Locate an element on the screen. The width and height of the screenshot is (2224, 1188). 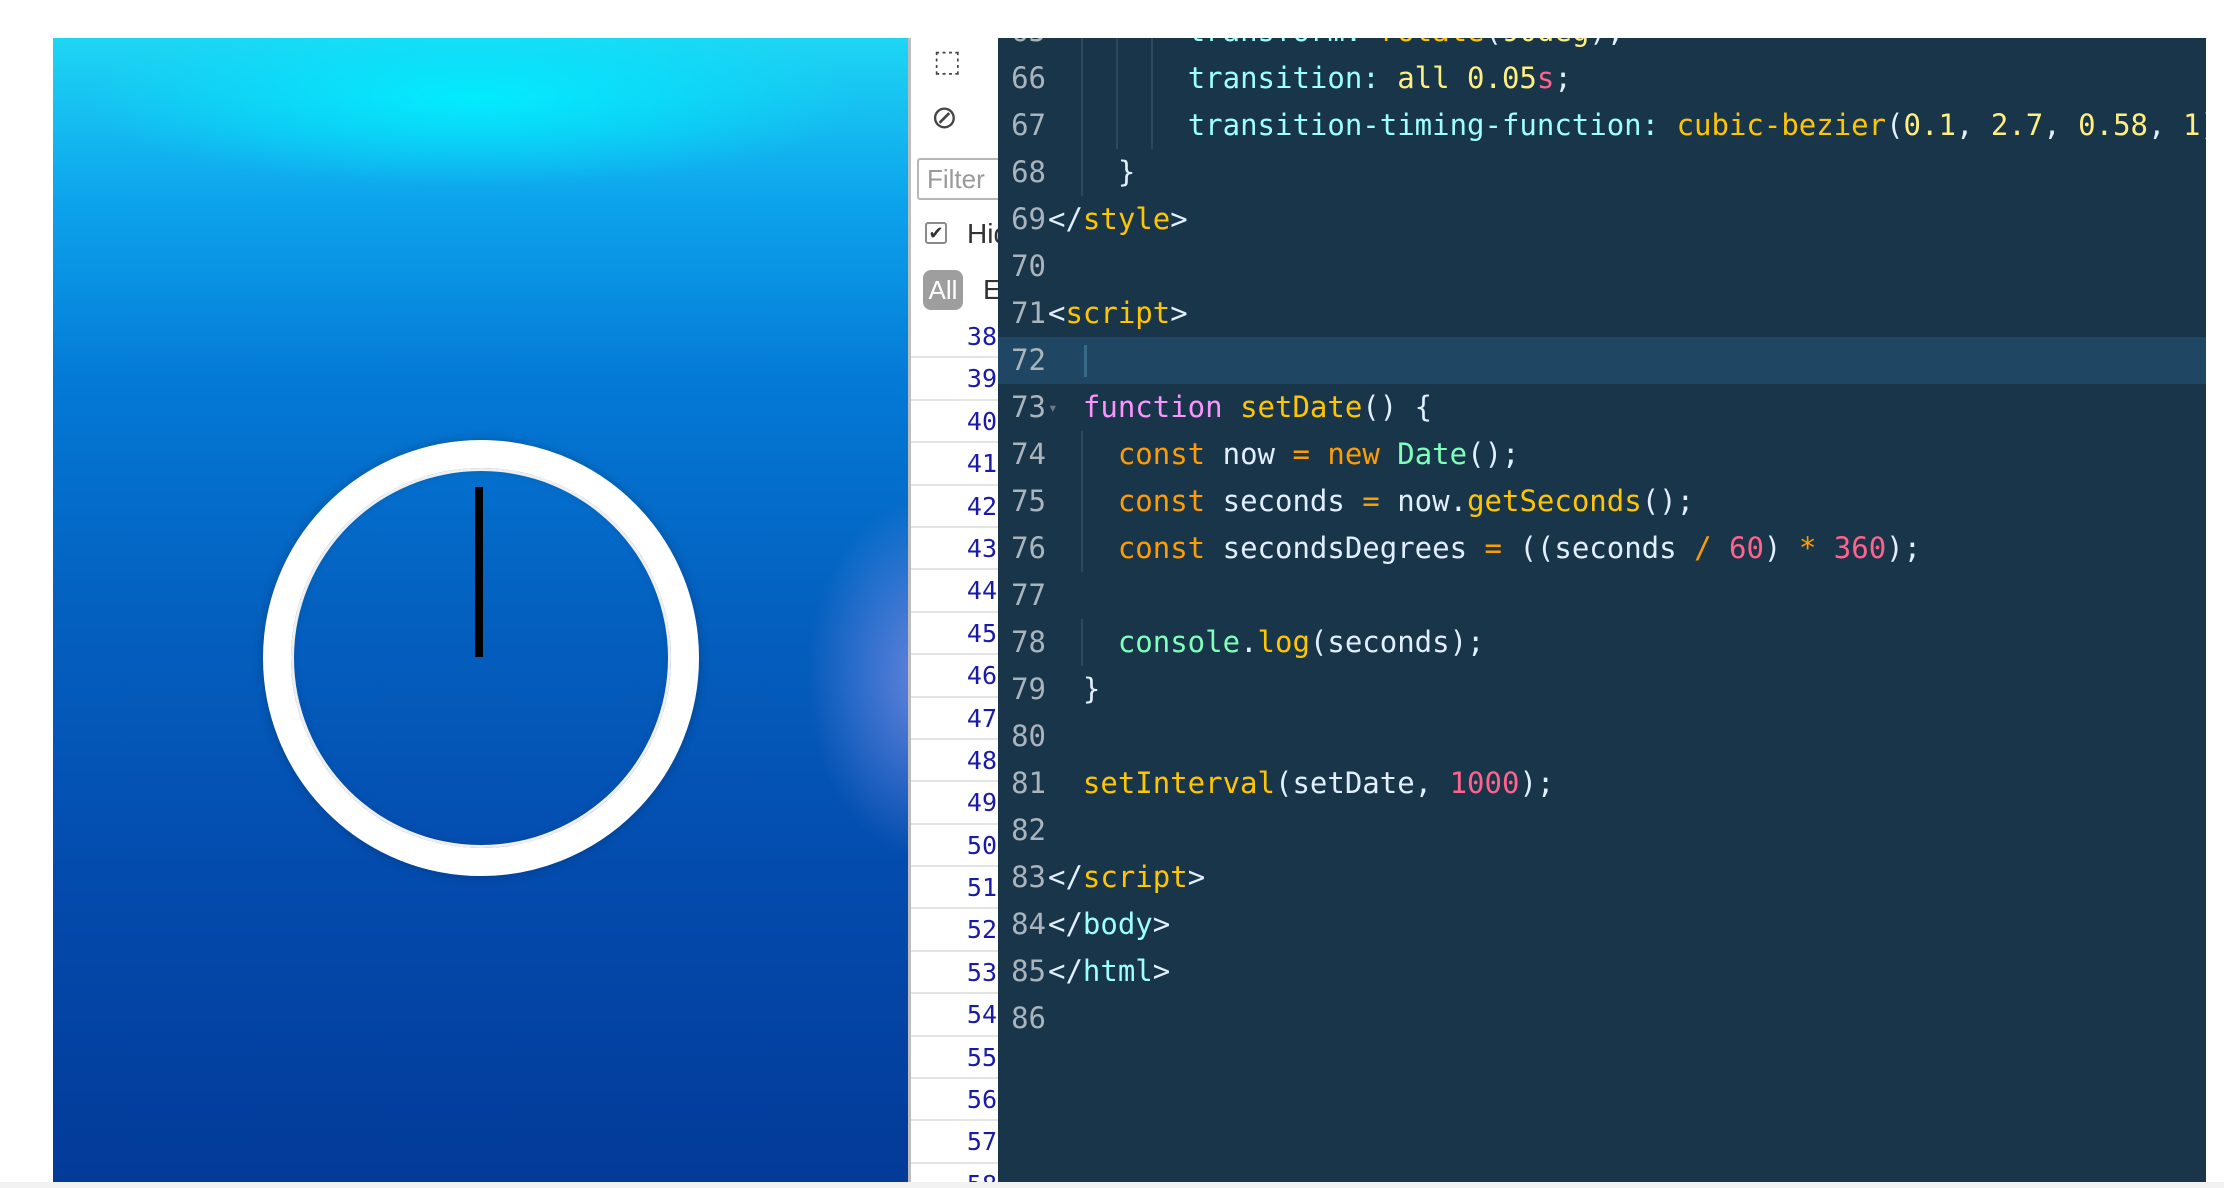
line-number: 67 is located at coordinates (1028, 125).